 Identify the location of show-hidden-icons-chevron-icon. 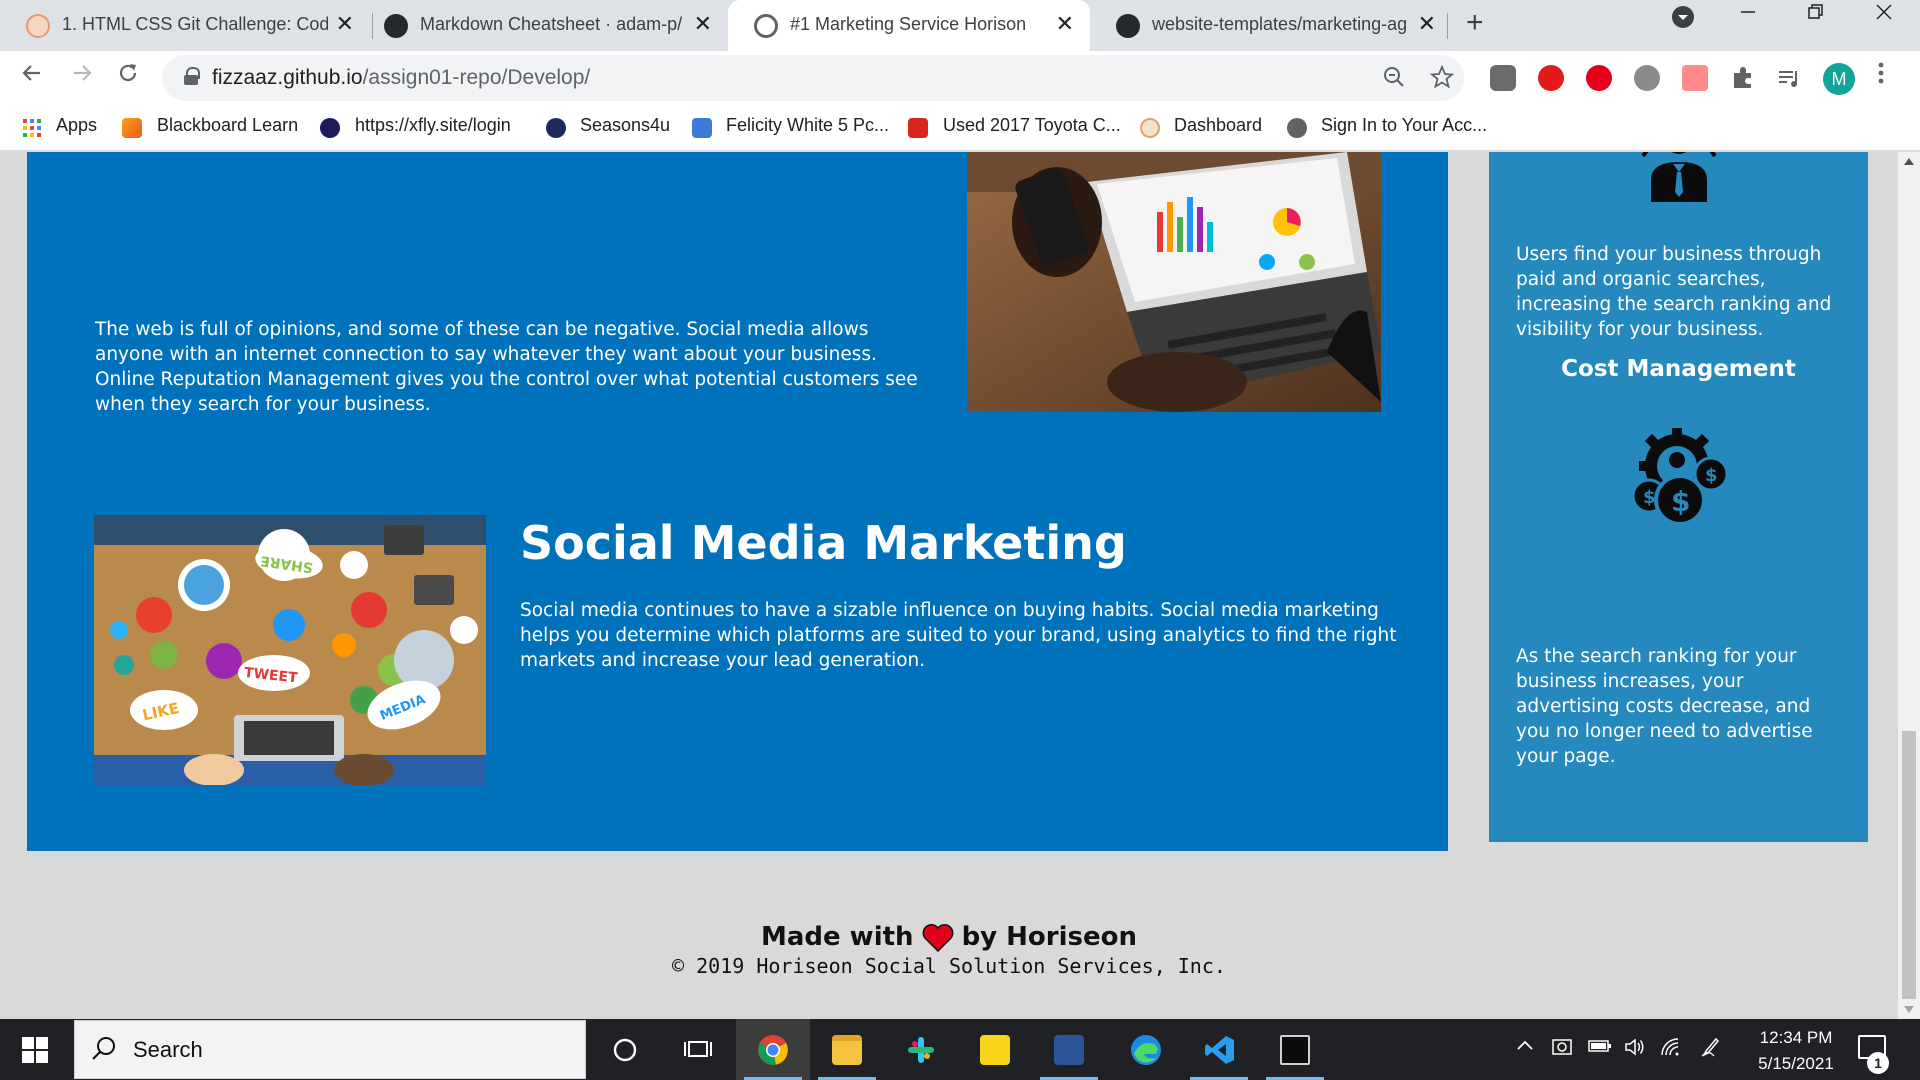
(1525, 1049).